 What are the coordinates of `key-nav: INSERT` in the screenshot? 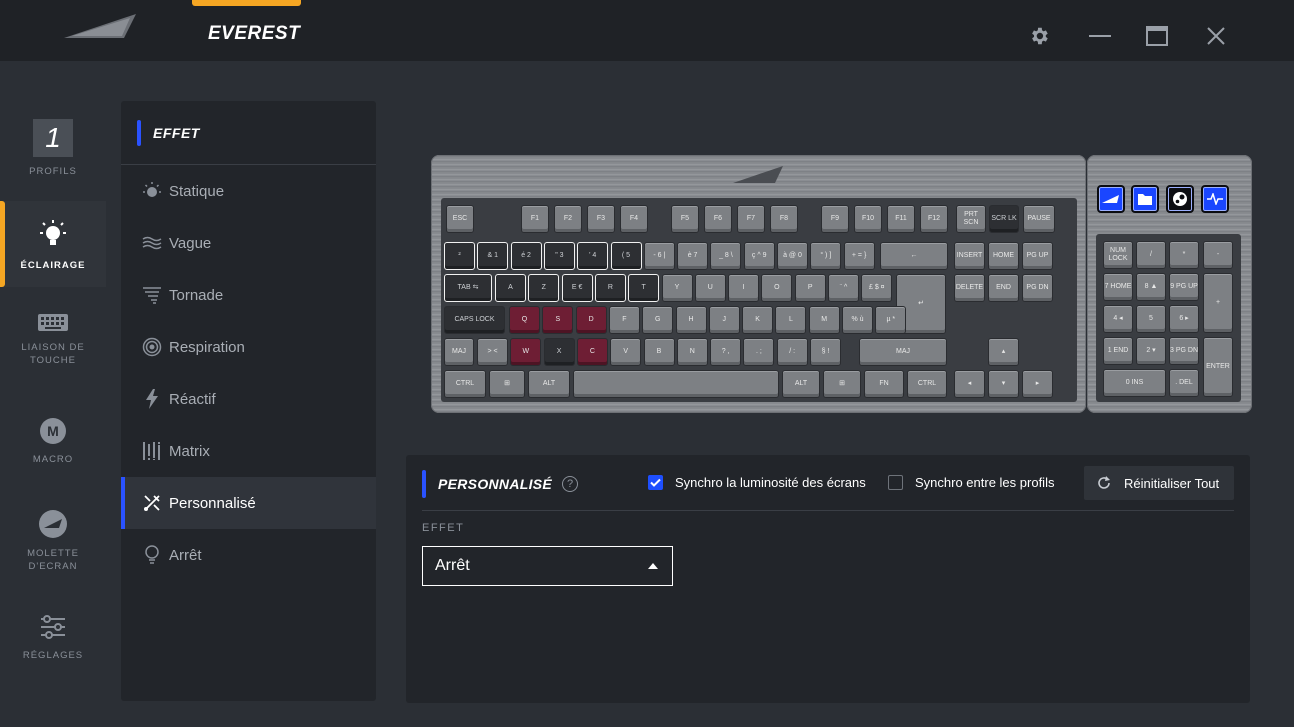 It's located at (969, 256).